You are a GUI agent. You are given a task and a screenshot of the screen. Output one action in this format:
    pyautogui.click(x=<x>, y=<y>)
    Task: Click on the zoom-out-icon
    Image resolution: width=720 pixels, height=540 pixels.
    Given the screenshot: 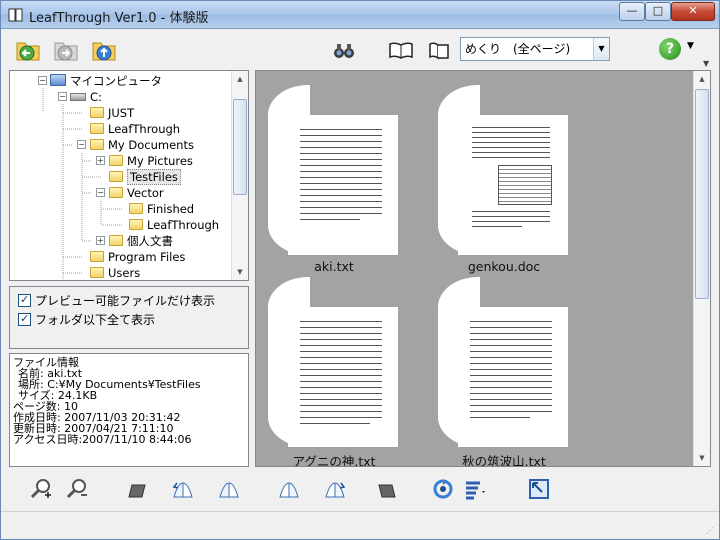 What is the action you would take?
    pyautogui.click(x=77, y=489)
    